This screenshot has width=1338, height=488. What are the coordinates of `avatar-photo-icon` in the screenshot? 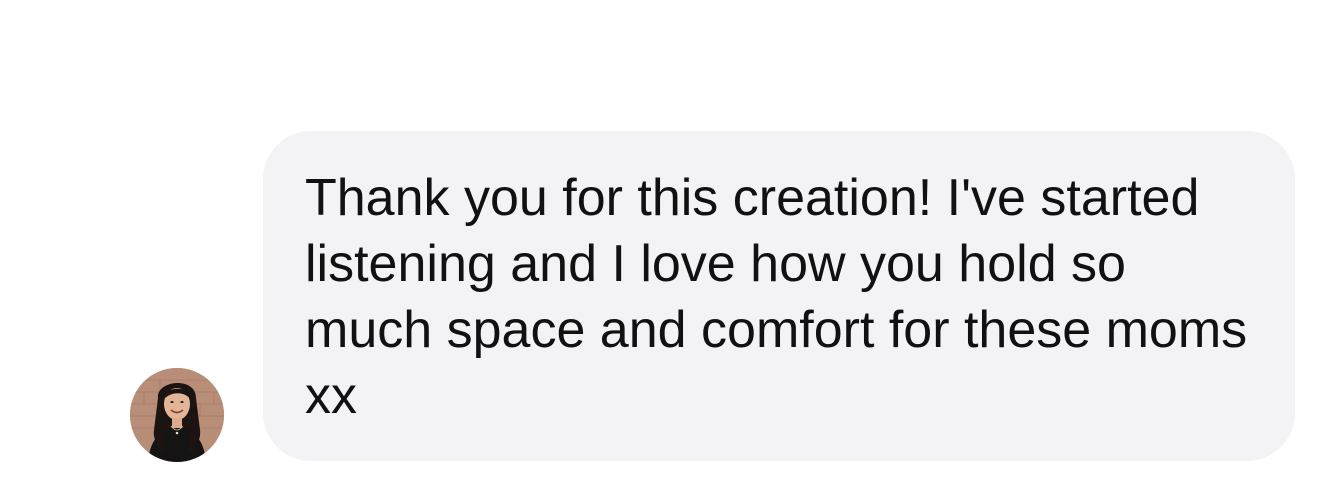 It's located at (177, 415).